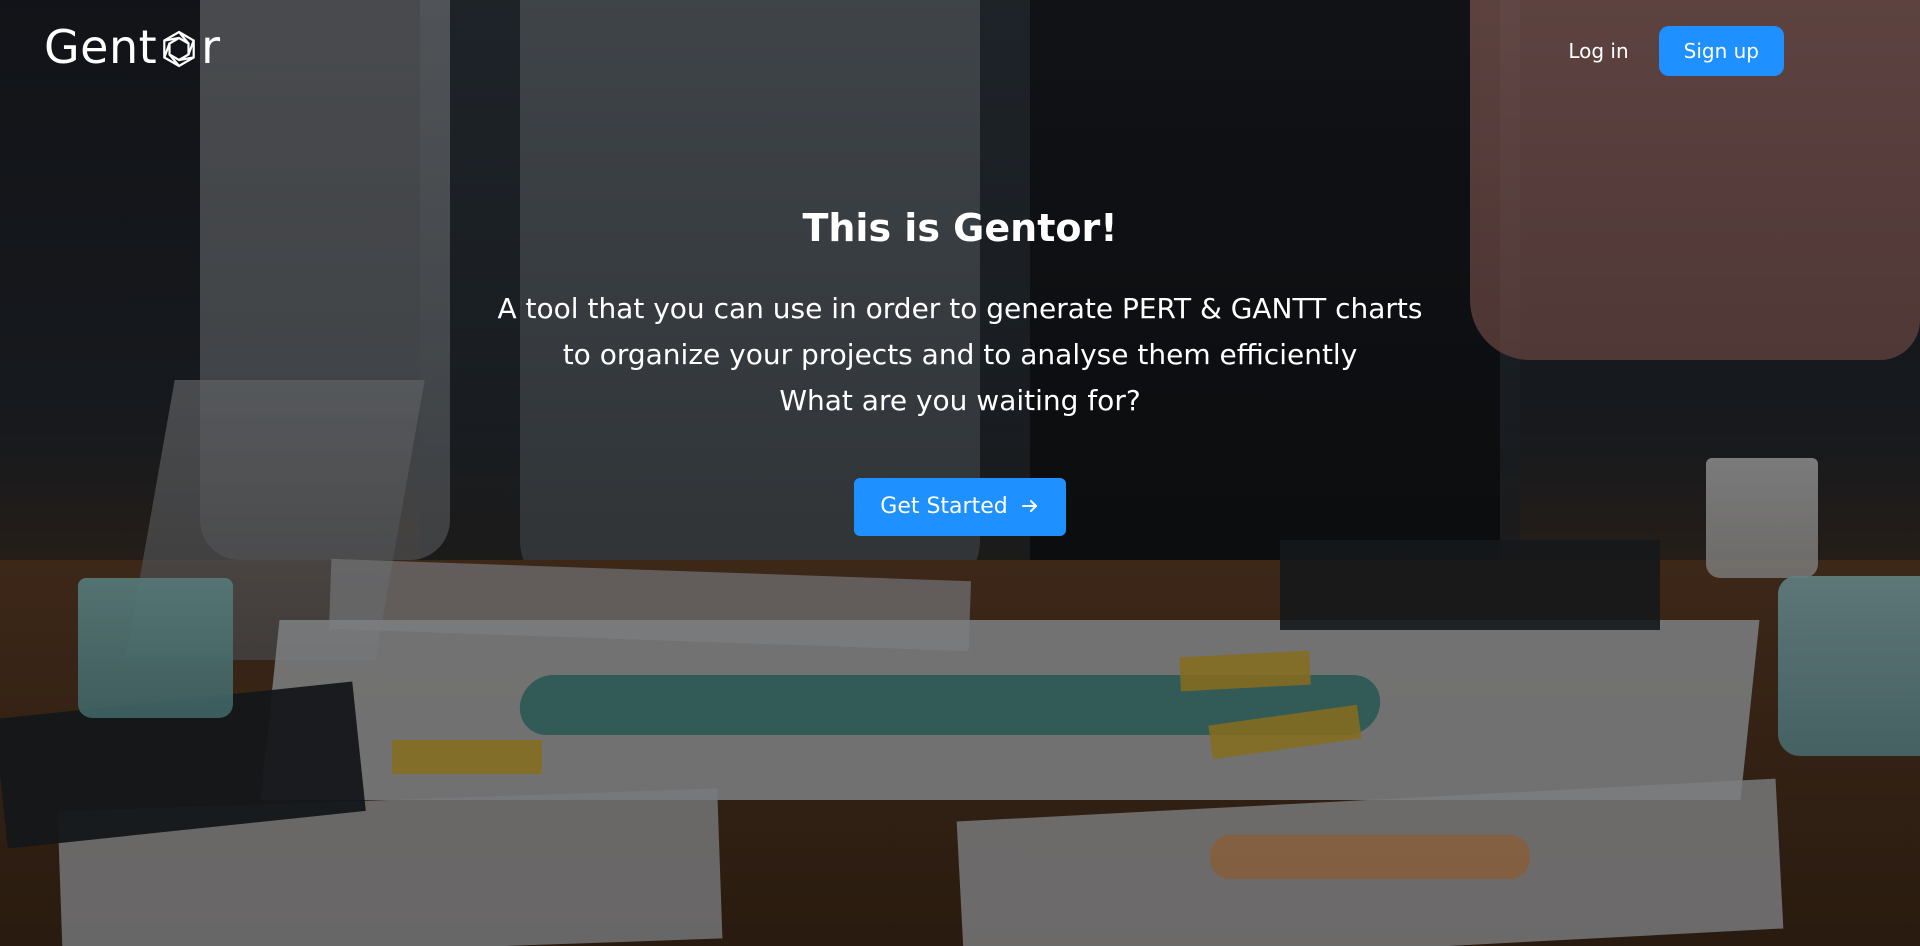  Describe the element at coordinates (1030, 506) in the screenshot. I see `arrow-right-icon` at that location.